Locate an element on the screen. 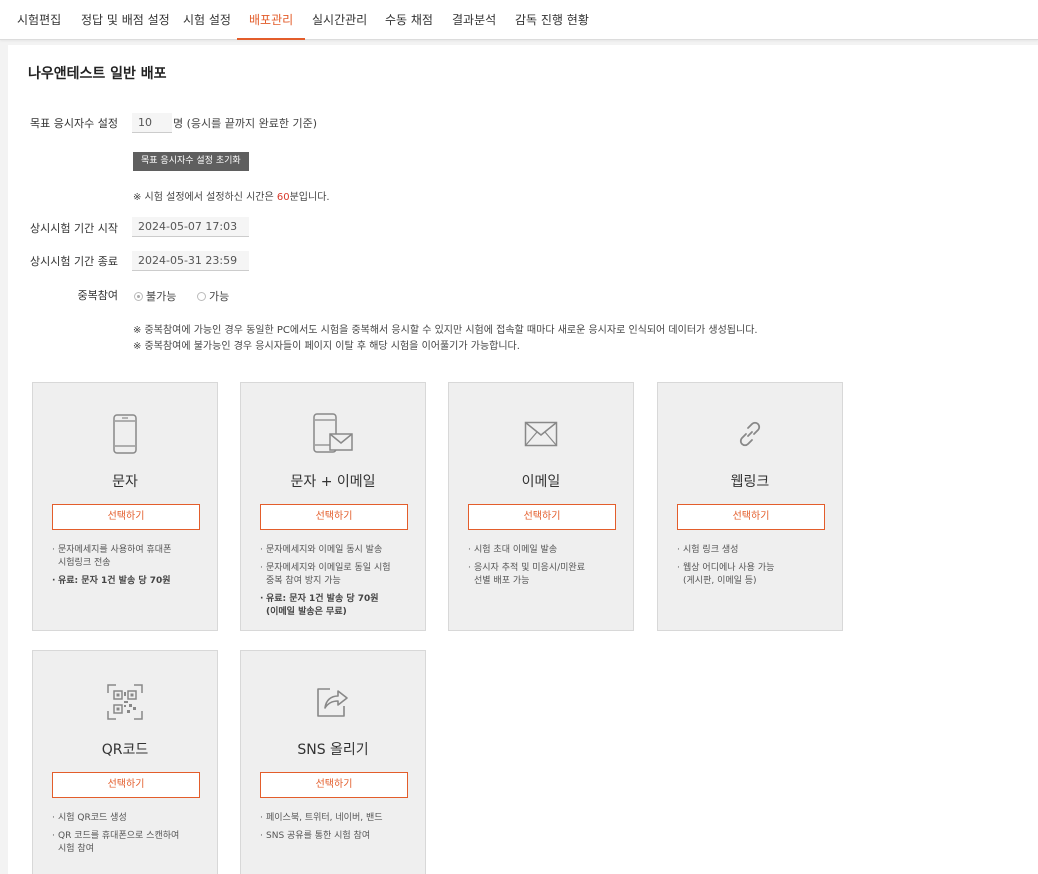 The image size is (1038, 874). bullet-item: SNS 공유를 통한 시험 참여 is located at coordinates (340, 836).